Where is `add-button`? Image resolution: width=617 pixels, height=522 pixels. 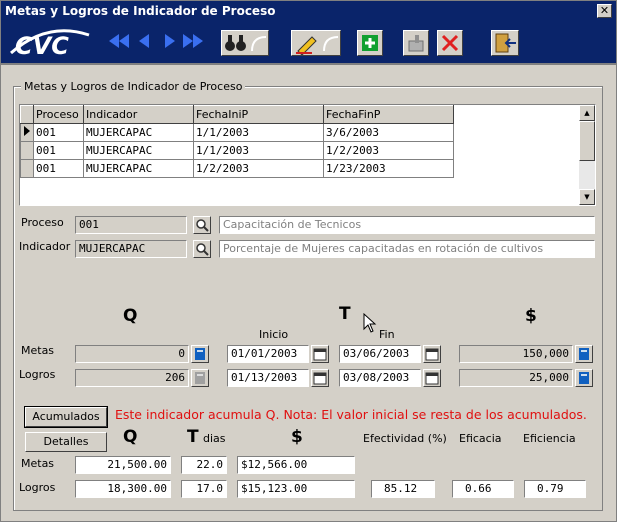 add-button is located at coordinates (370, 43).